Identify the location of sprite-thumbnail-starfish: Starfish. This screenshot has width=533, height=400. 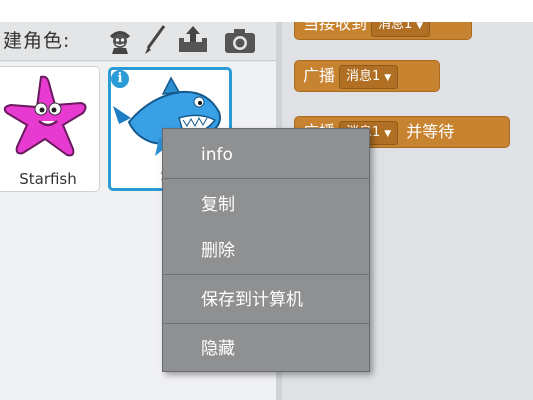
(50, 129).